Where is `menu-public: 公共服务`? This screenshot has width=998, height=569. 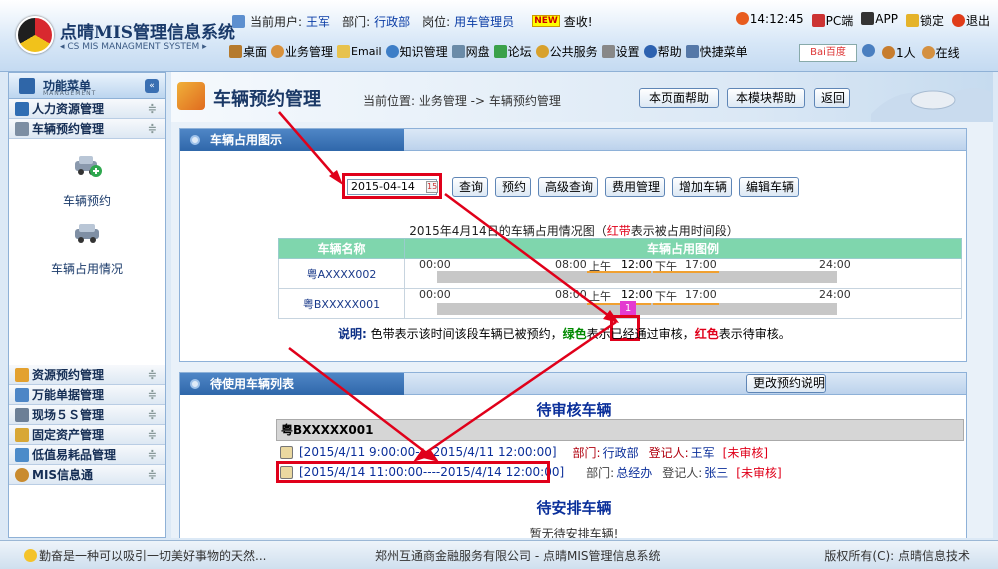
menu-public: 公共服务 is located at coordinates (566, 51).